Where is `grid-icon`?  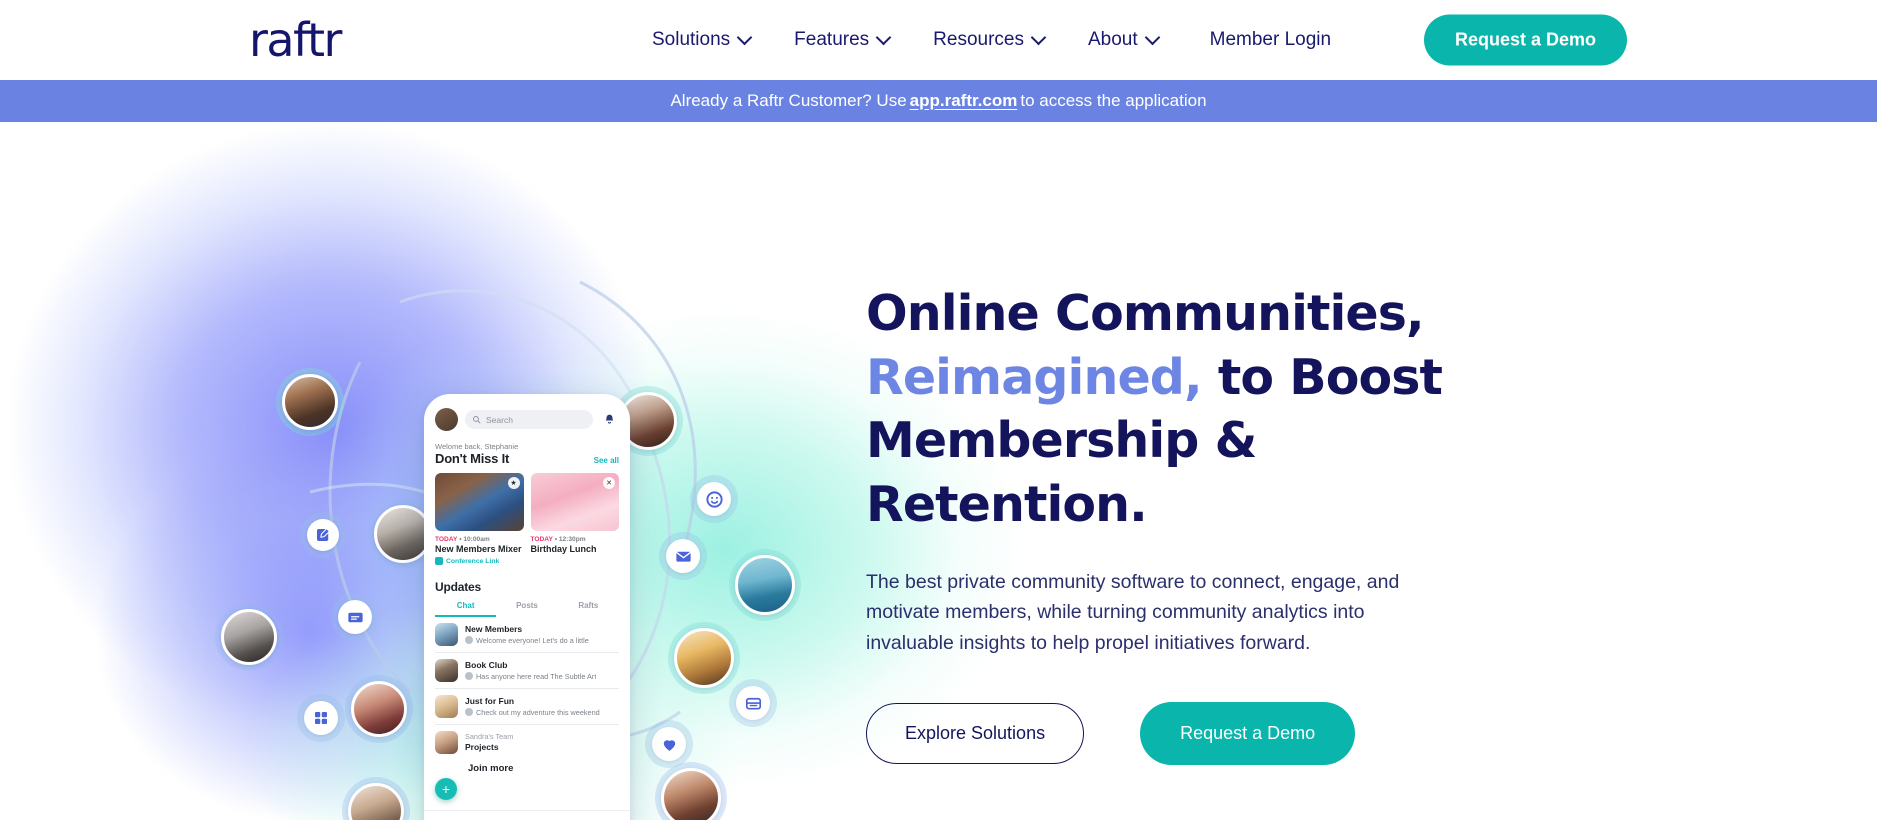 grid-icon is located at coordinates (321, 718).